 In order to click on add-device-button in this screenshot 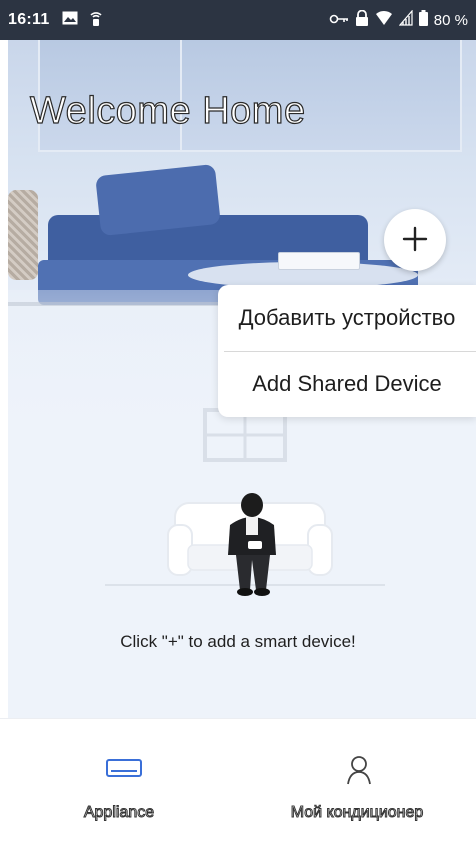, I will do `click(415, 240)`.